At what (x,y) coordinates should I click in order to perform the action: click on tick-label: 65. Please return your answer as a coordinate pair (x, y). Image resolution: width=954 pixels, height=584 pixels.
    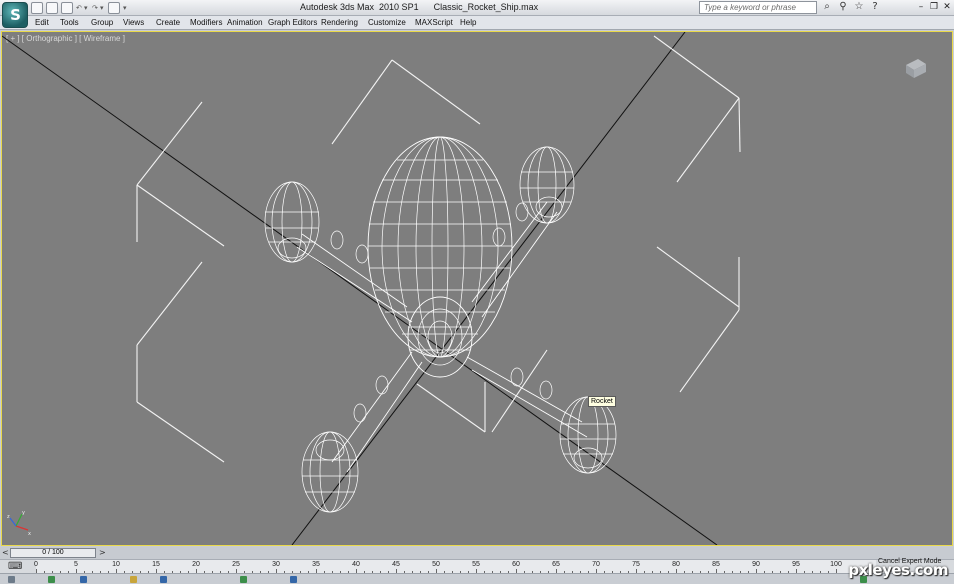
    Looking at the image, I should click on (556, 564).